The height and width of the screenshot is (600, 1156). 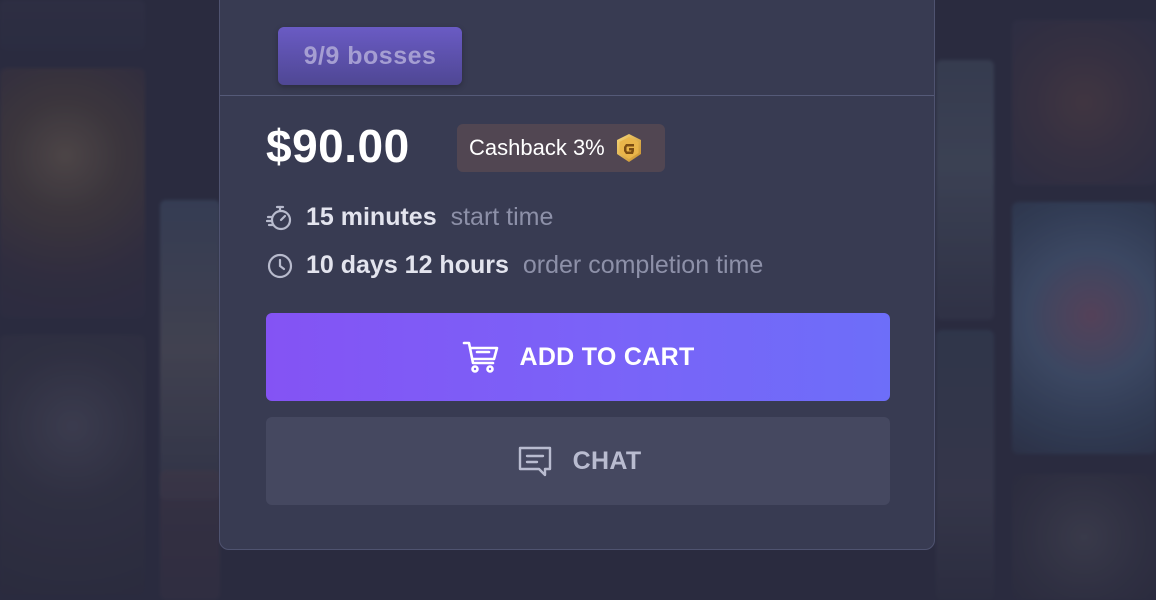 What do you see at coordinates (577, 95) in the screenshot?
I see `card-divider` at bounding box center [577, 95].